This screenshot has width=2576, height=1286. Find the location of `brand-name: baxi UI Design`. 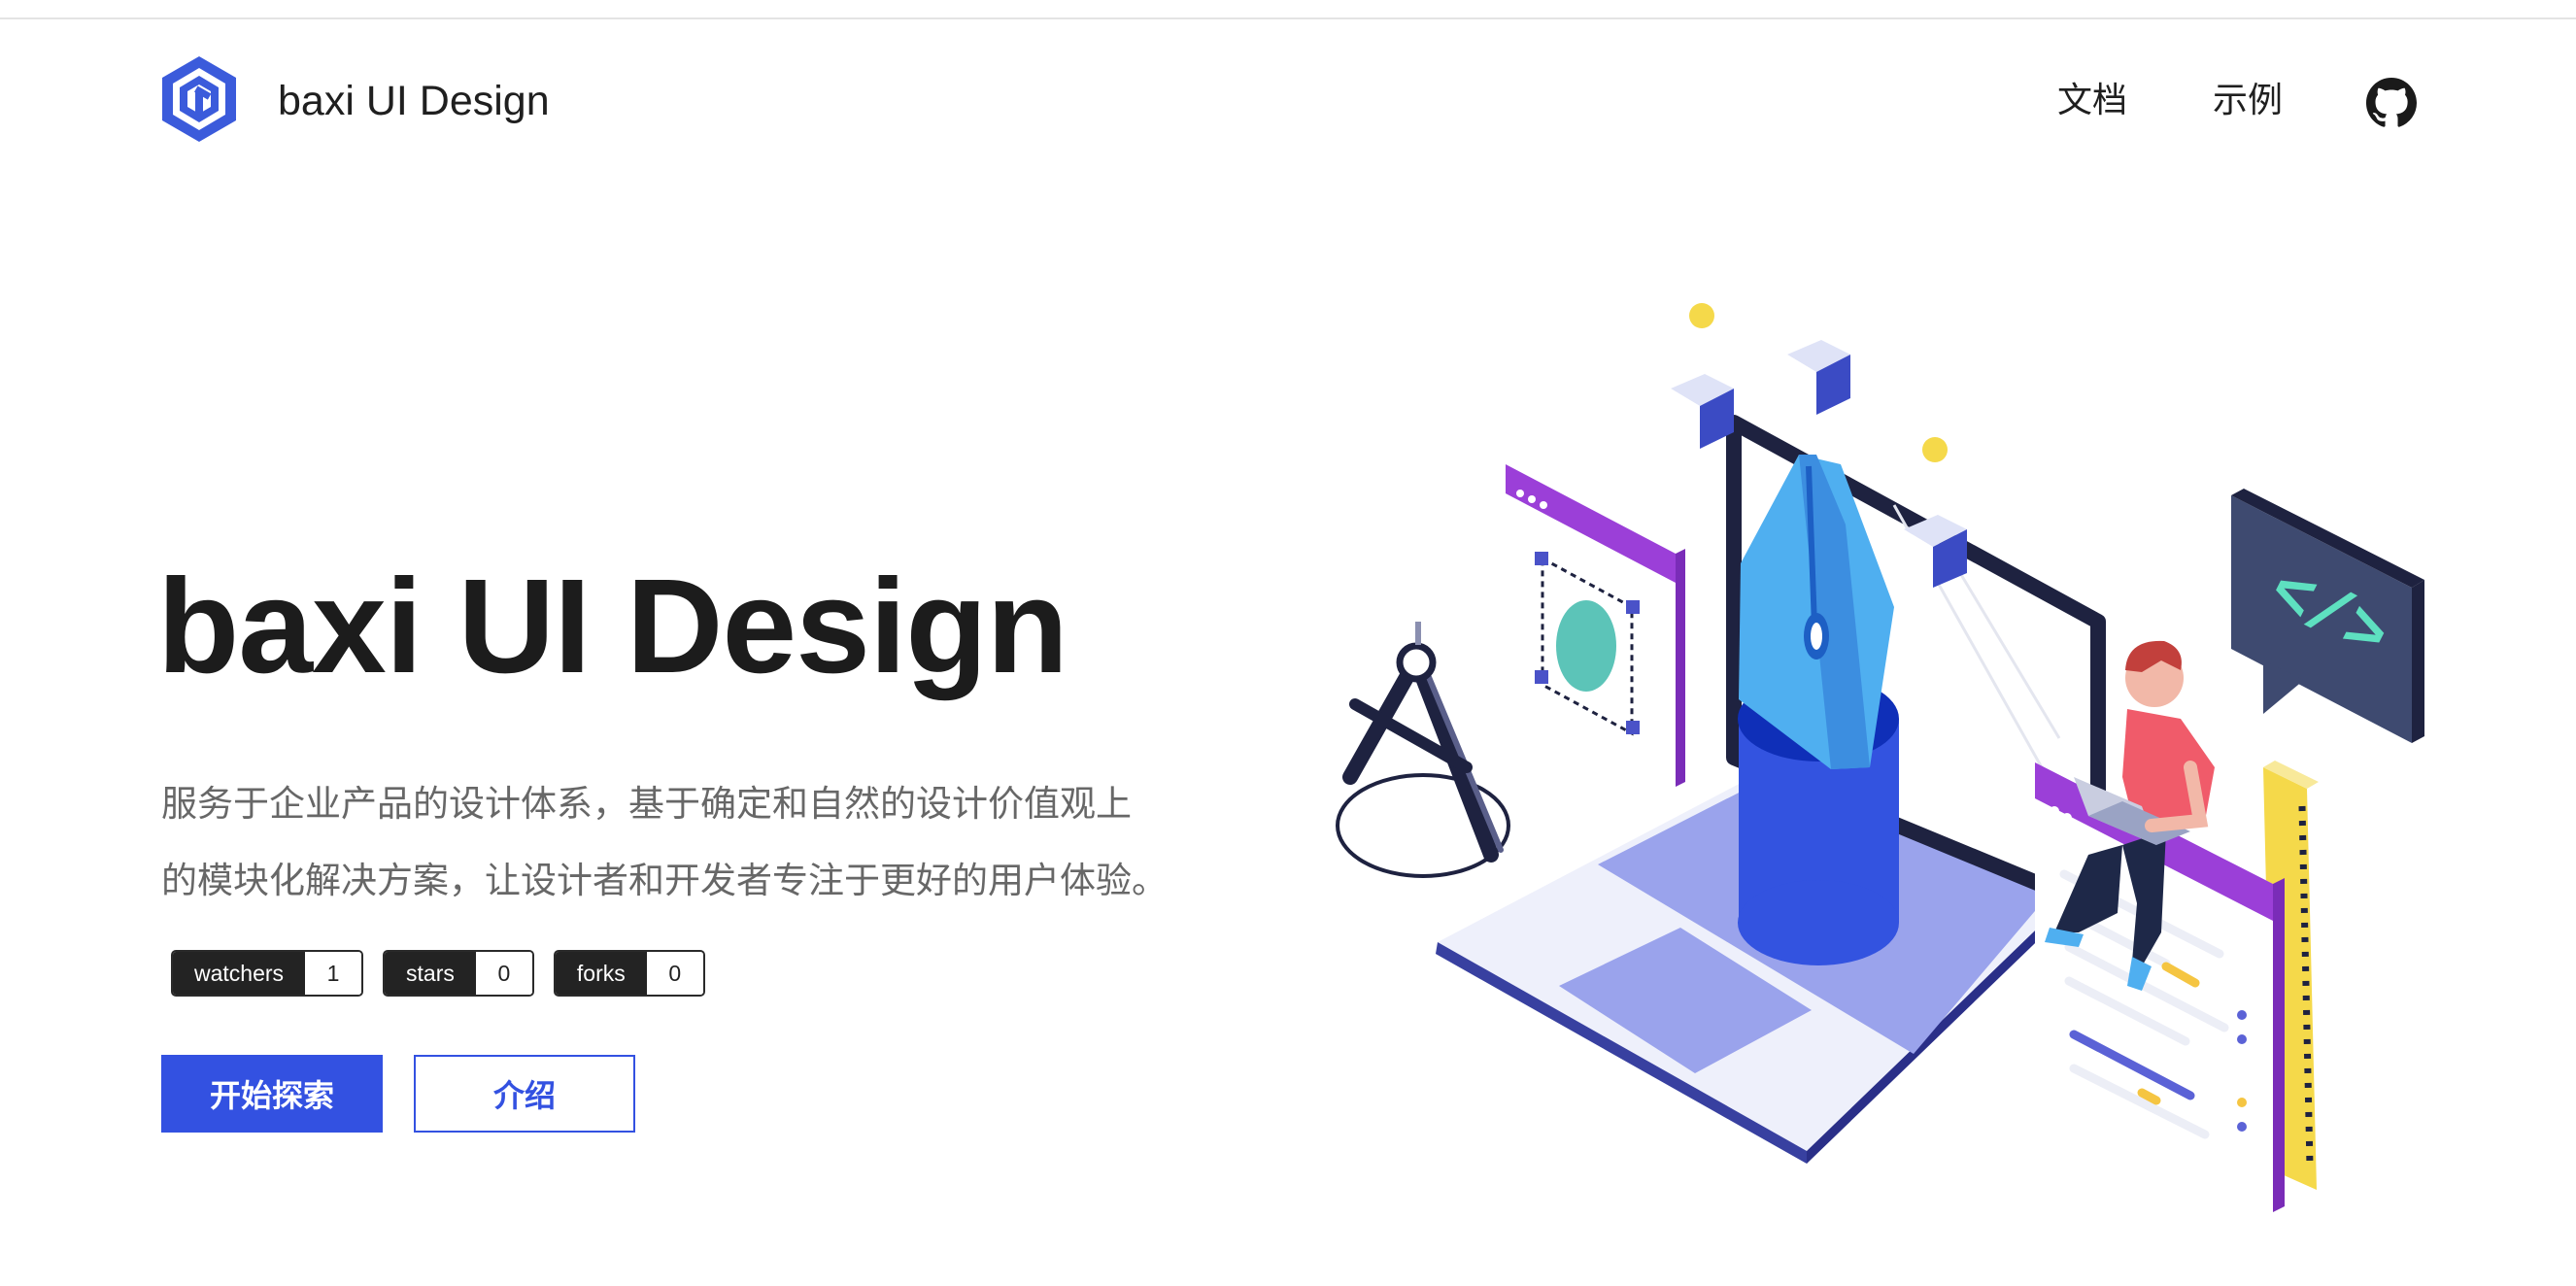

brand-name: baxi UI Design is located at coordinates (414, 101).